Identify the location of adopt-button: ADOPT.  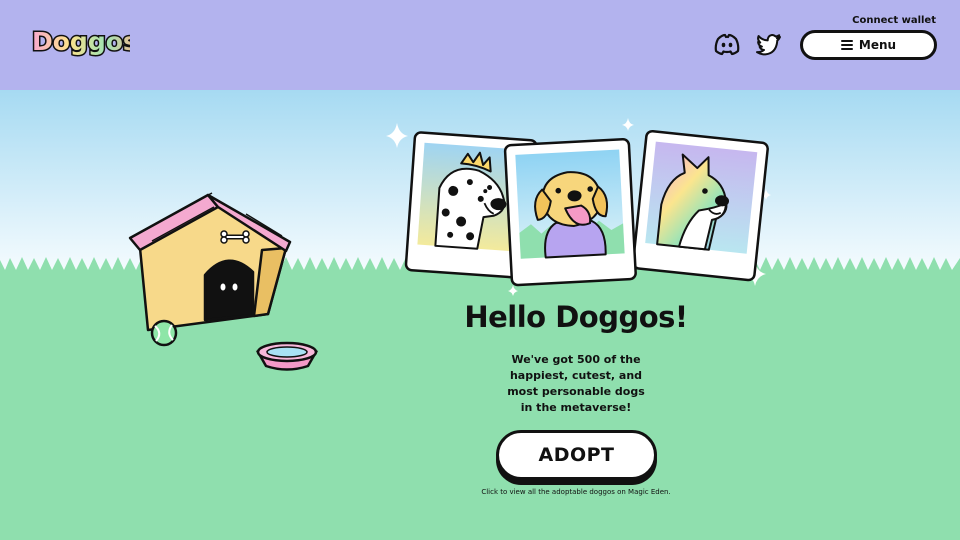
(576, 455).